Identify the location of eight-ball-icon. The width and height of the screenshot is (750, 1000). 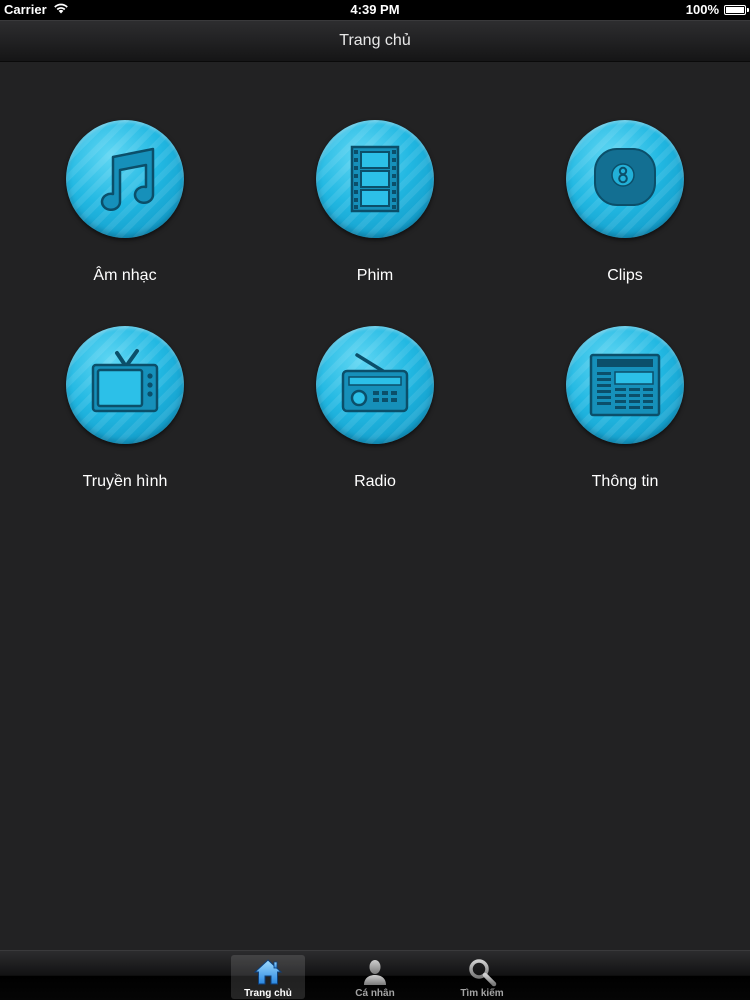
(625, 177).